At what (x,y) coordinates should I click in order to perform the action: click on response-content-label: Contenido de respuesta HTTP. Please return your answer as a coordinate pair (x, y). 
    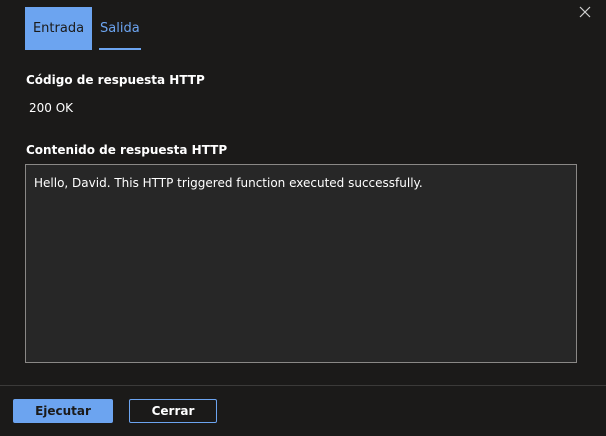
    Looking at the image, I should click on (127, 150).